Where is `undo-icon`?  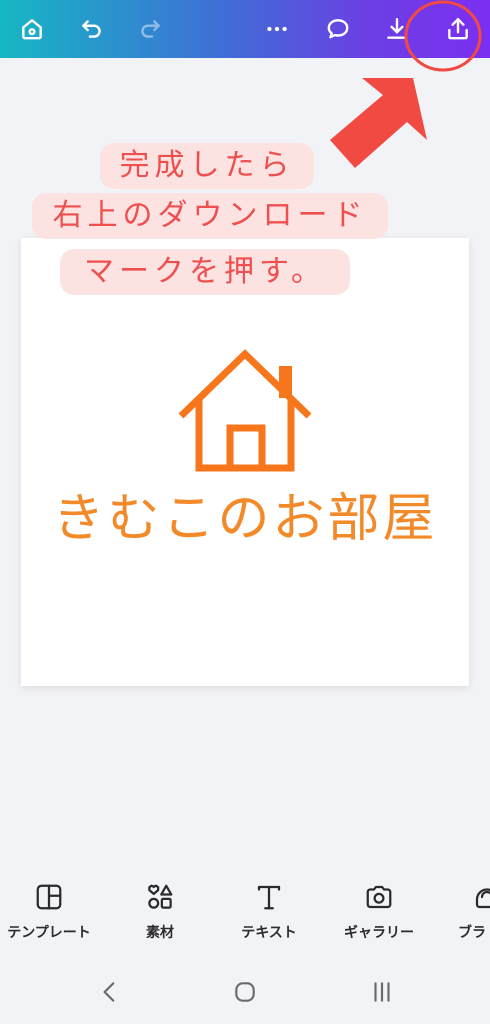
undo-icon is located at coordinates (91, 29).